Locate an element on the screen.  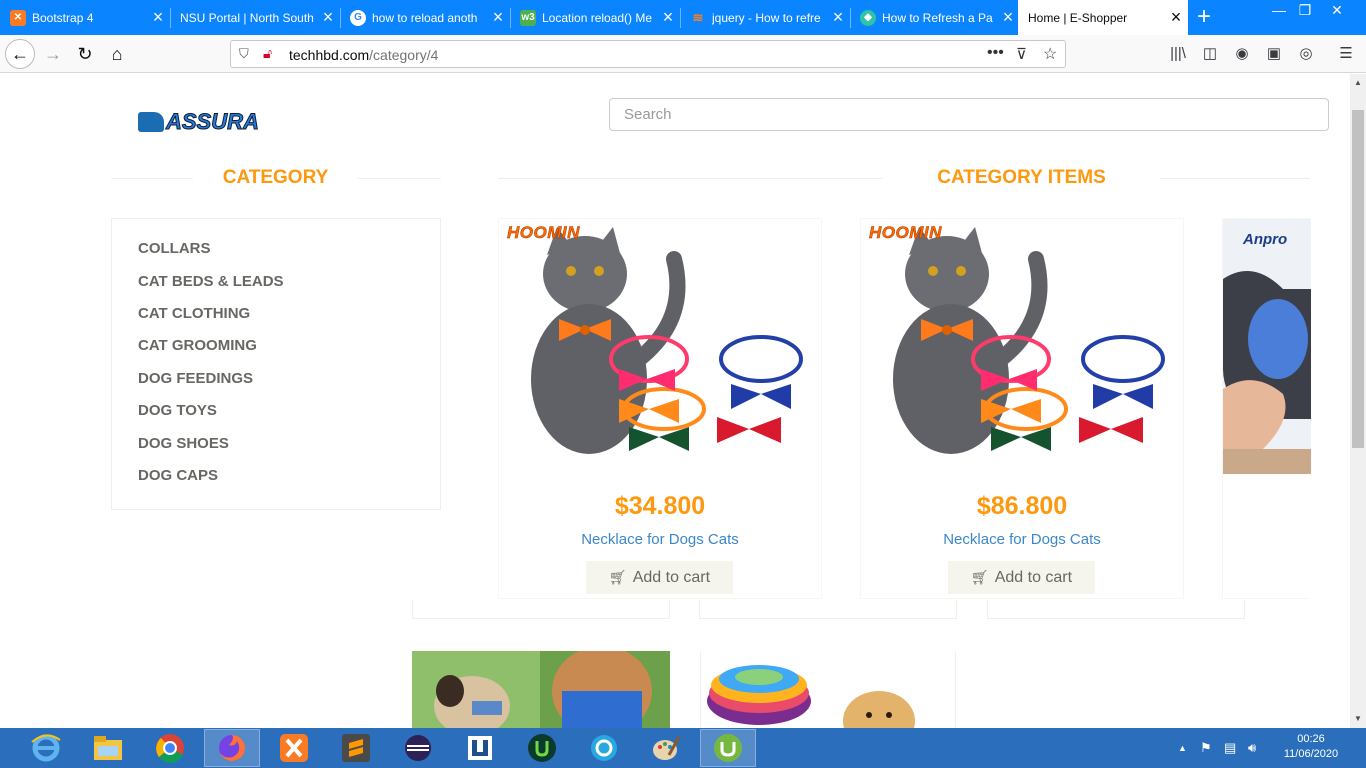
bracket-app-icon is located at coordinates (480, 748).